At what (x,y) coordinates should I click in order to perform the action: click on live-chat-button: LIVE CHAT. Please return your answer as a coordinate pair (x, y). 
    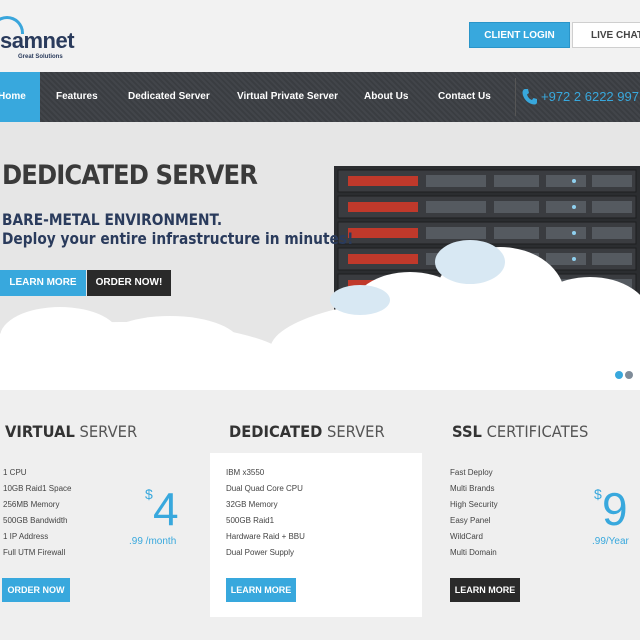
    Looking at the image, I should click on (606, 35).